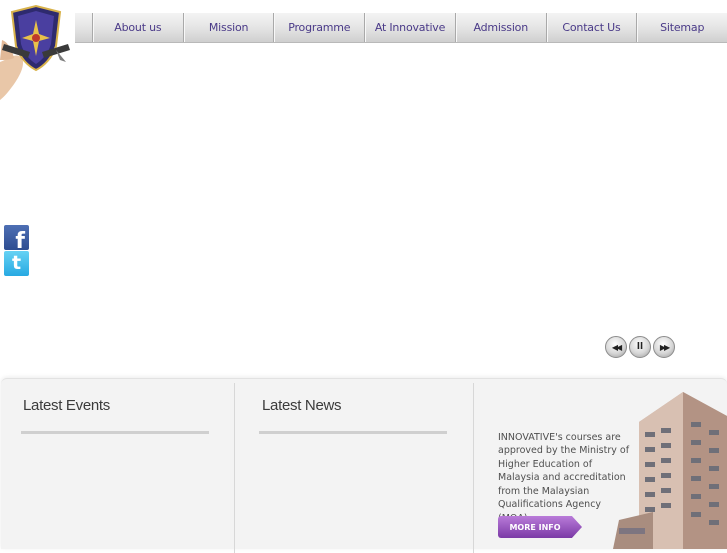 This screenshot has width=727, height=553. What do you see at coordinates (229, 27) in the screenshot?
I see `nav-item-mission: Mission` at bounding box center [229, 27].